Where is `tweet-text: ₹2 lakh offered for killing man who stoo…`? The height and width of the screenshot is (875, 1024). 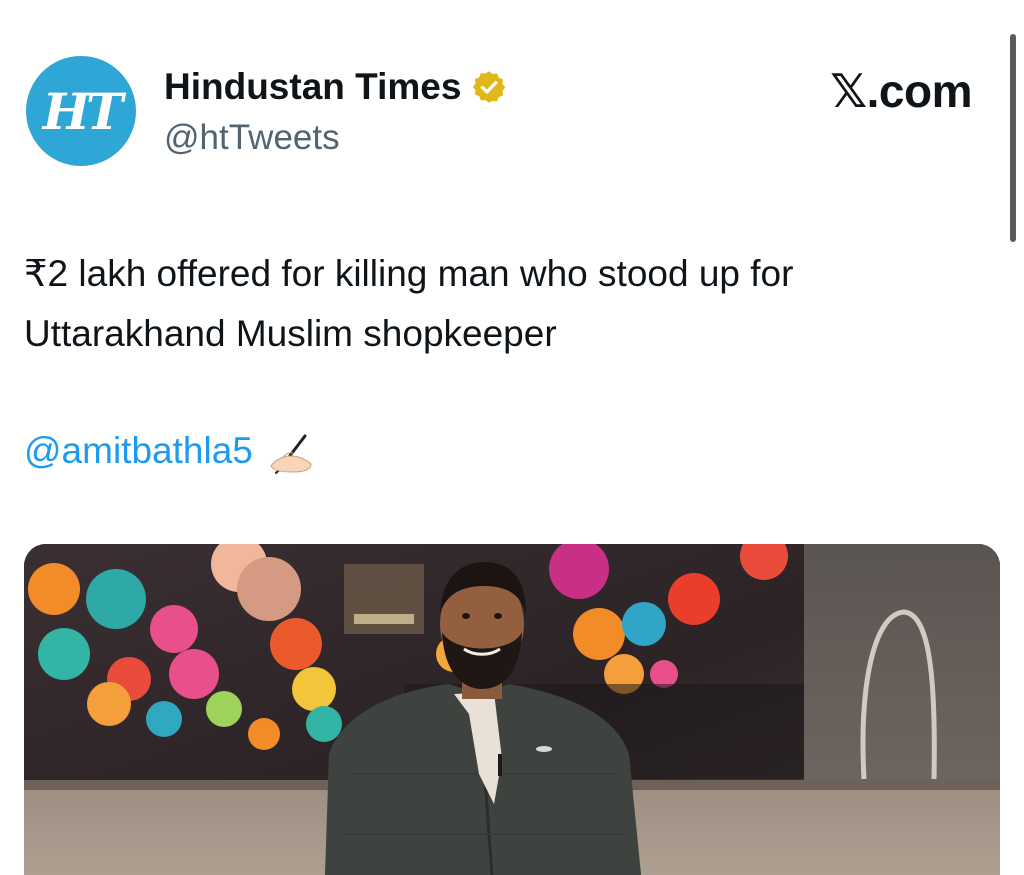 tweet-text: ₹2 lakh offered for killing man who stoo… is located at coordinates (409, 303).